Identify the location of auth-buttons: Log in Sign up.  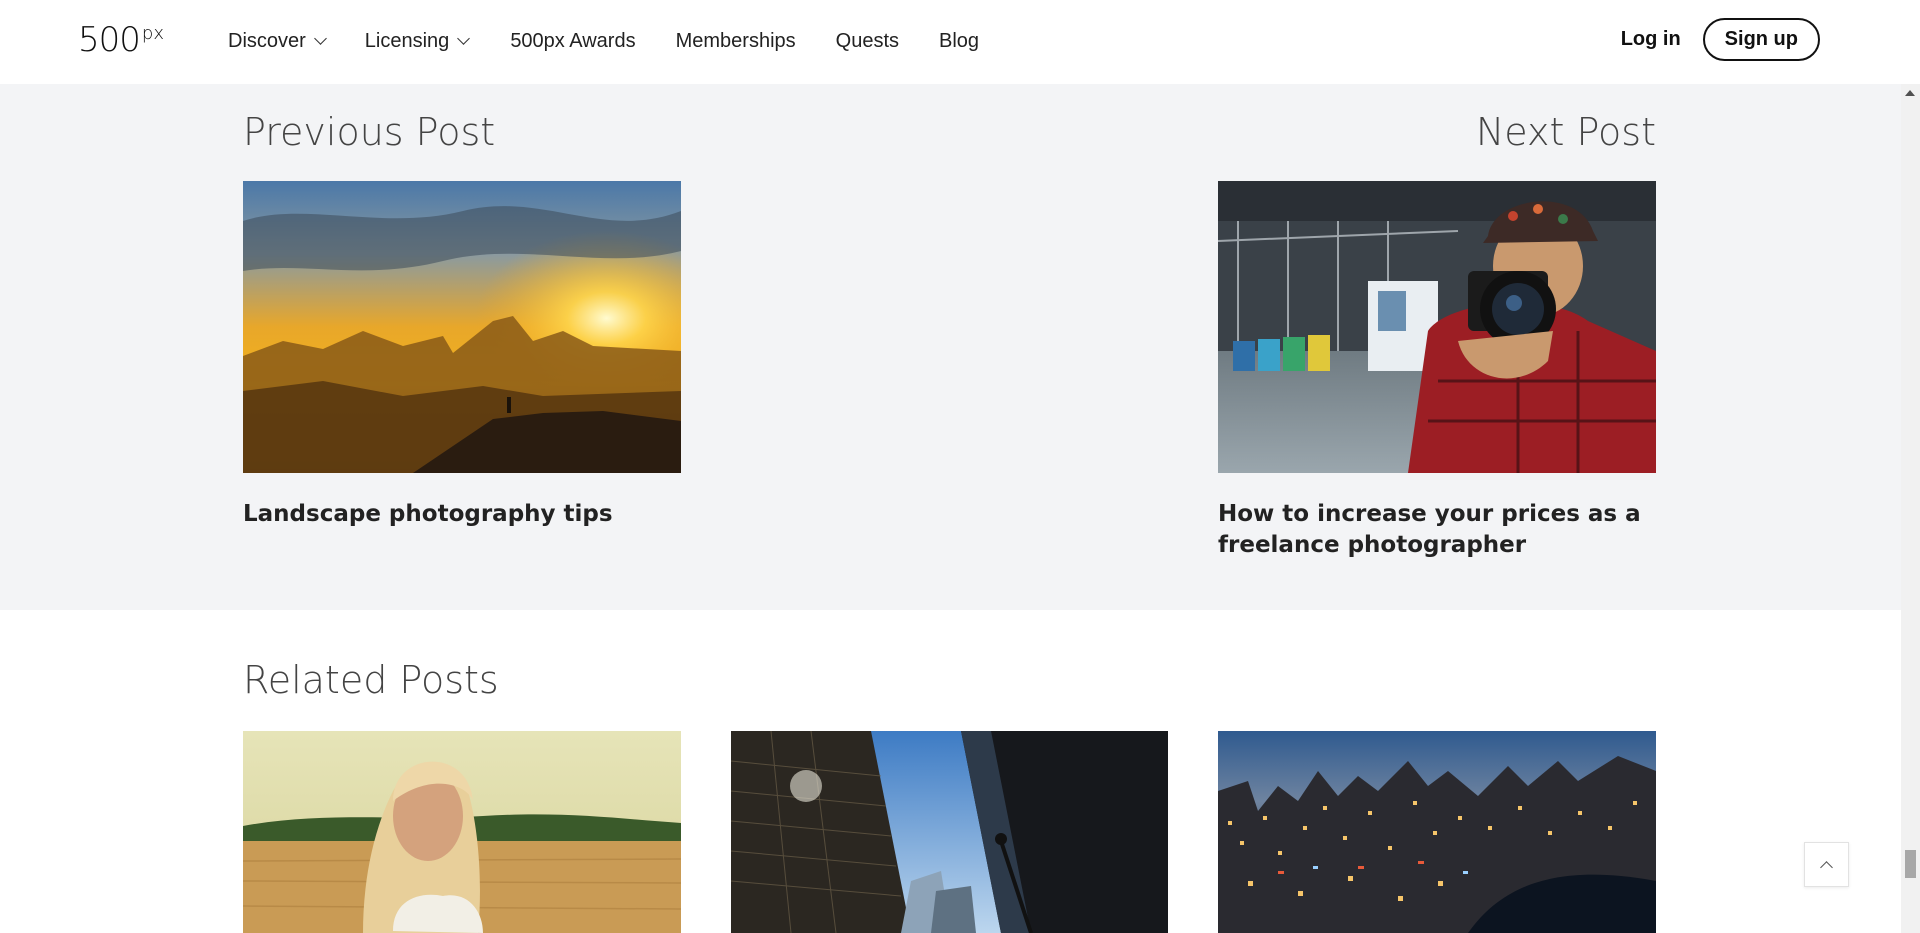
(1720, 39).